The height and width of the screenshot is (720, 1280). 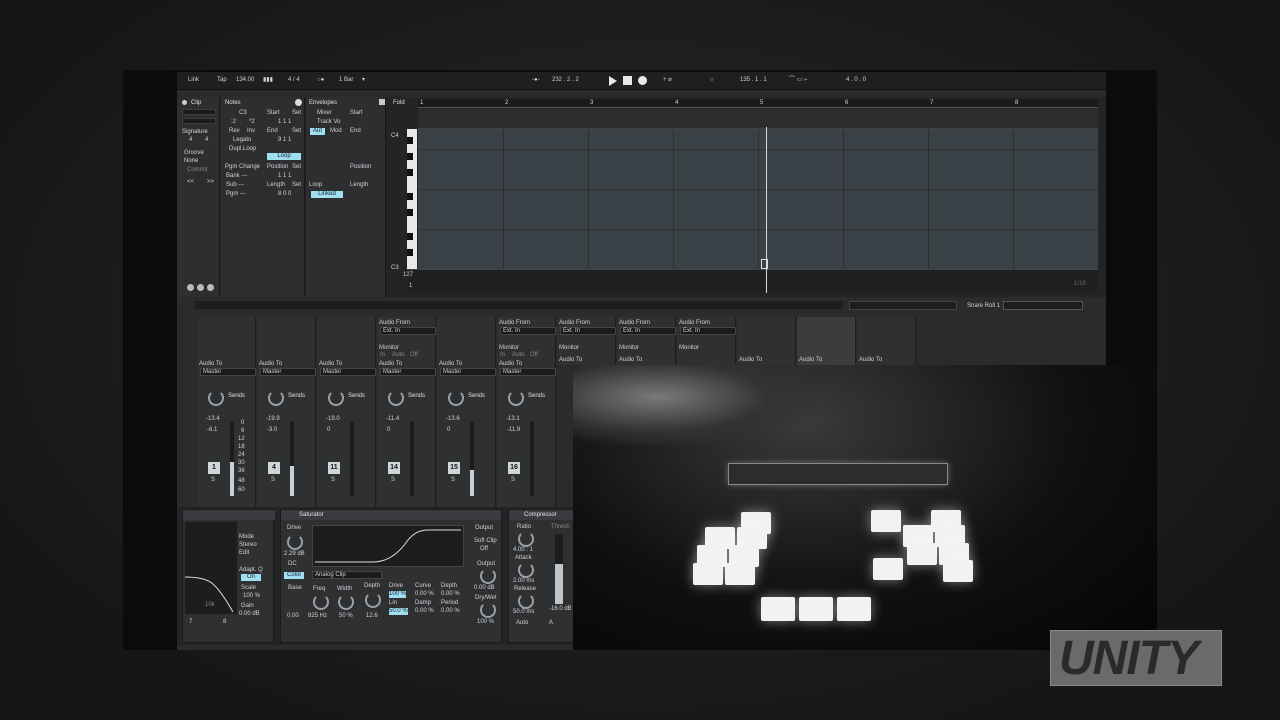 What do you see at coordinates (191, 161) in the screenshot?
I see `groove-select: None` at bounding box center [191, 161].